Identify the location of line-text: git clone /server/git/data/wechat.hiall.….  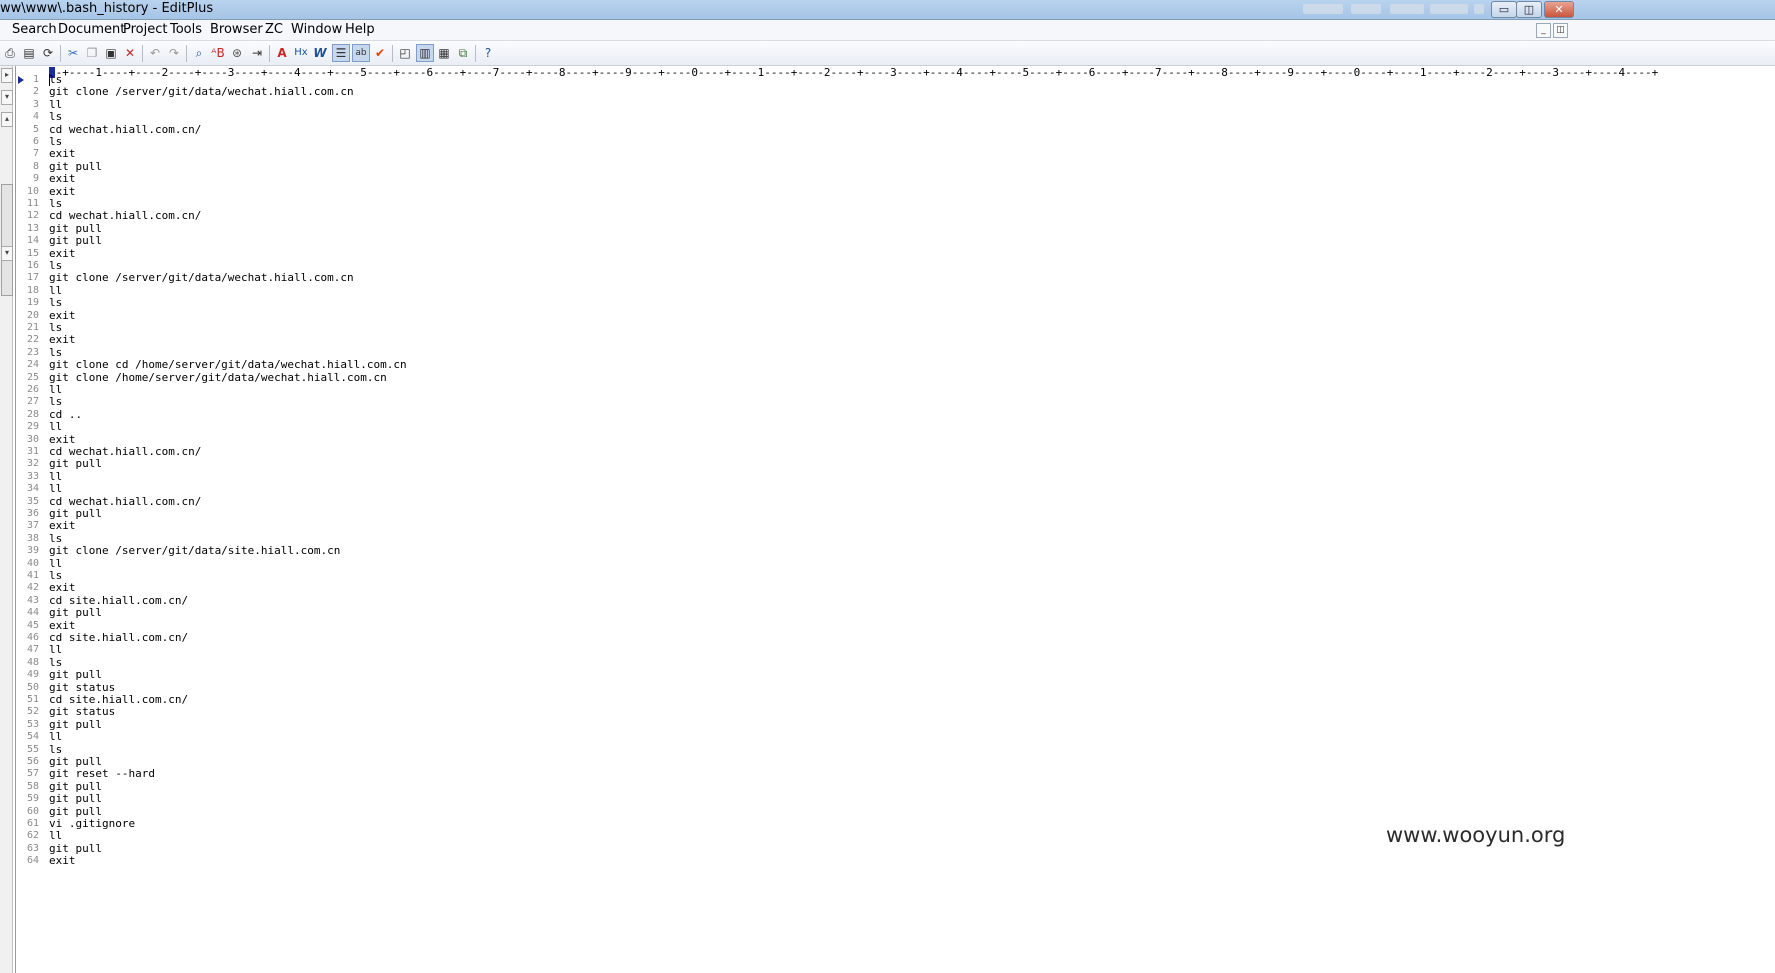
(201, 278).